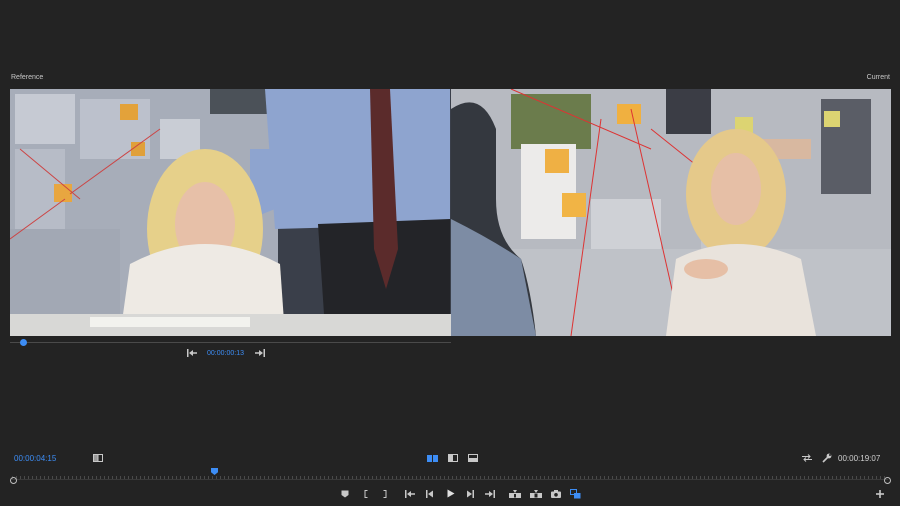  Describe the element at coordinates (225, 353) in the screenshot. I see `reference-timecode: 00:00:00:13` at that location.